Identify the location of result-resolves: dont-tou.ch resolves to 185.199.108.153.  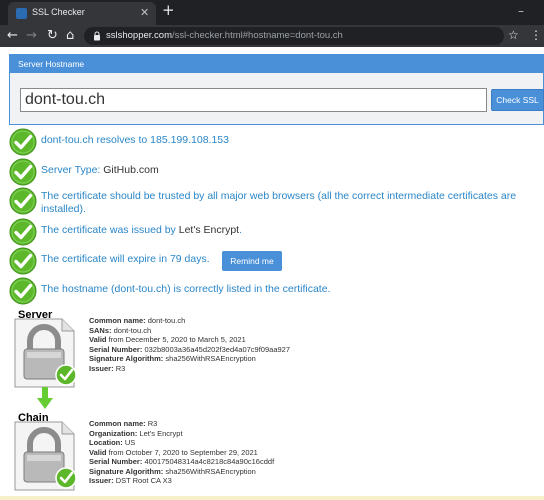
(276, 142).